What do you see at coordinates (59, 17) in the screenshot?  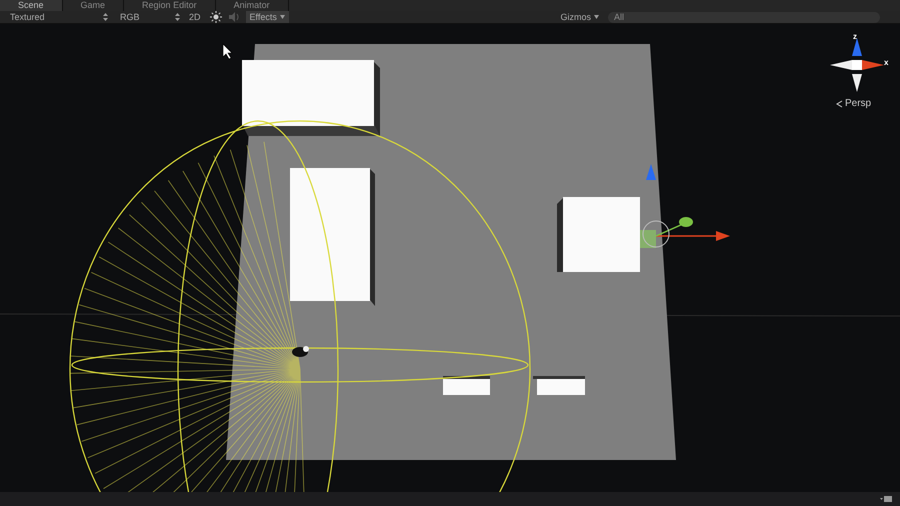 I see `shading-dropdown: Textured` at bounding box center [59, 17].